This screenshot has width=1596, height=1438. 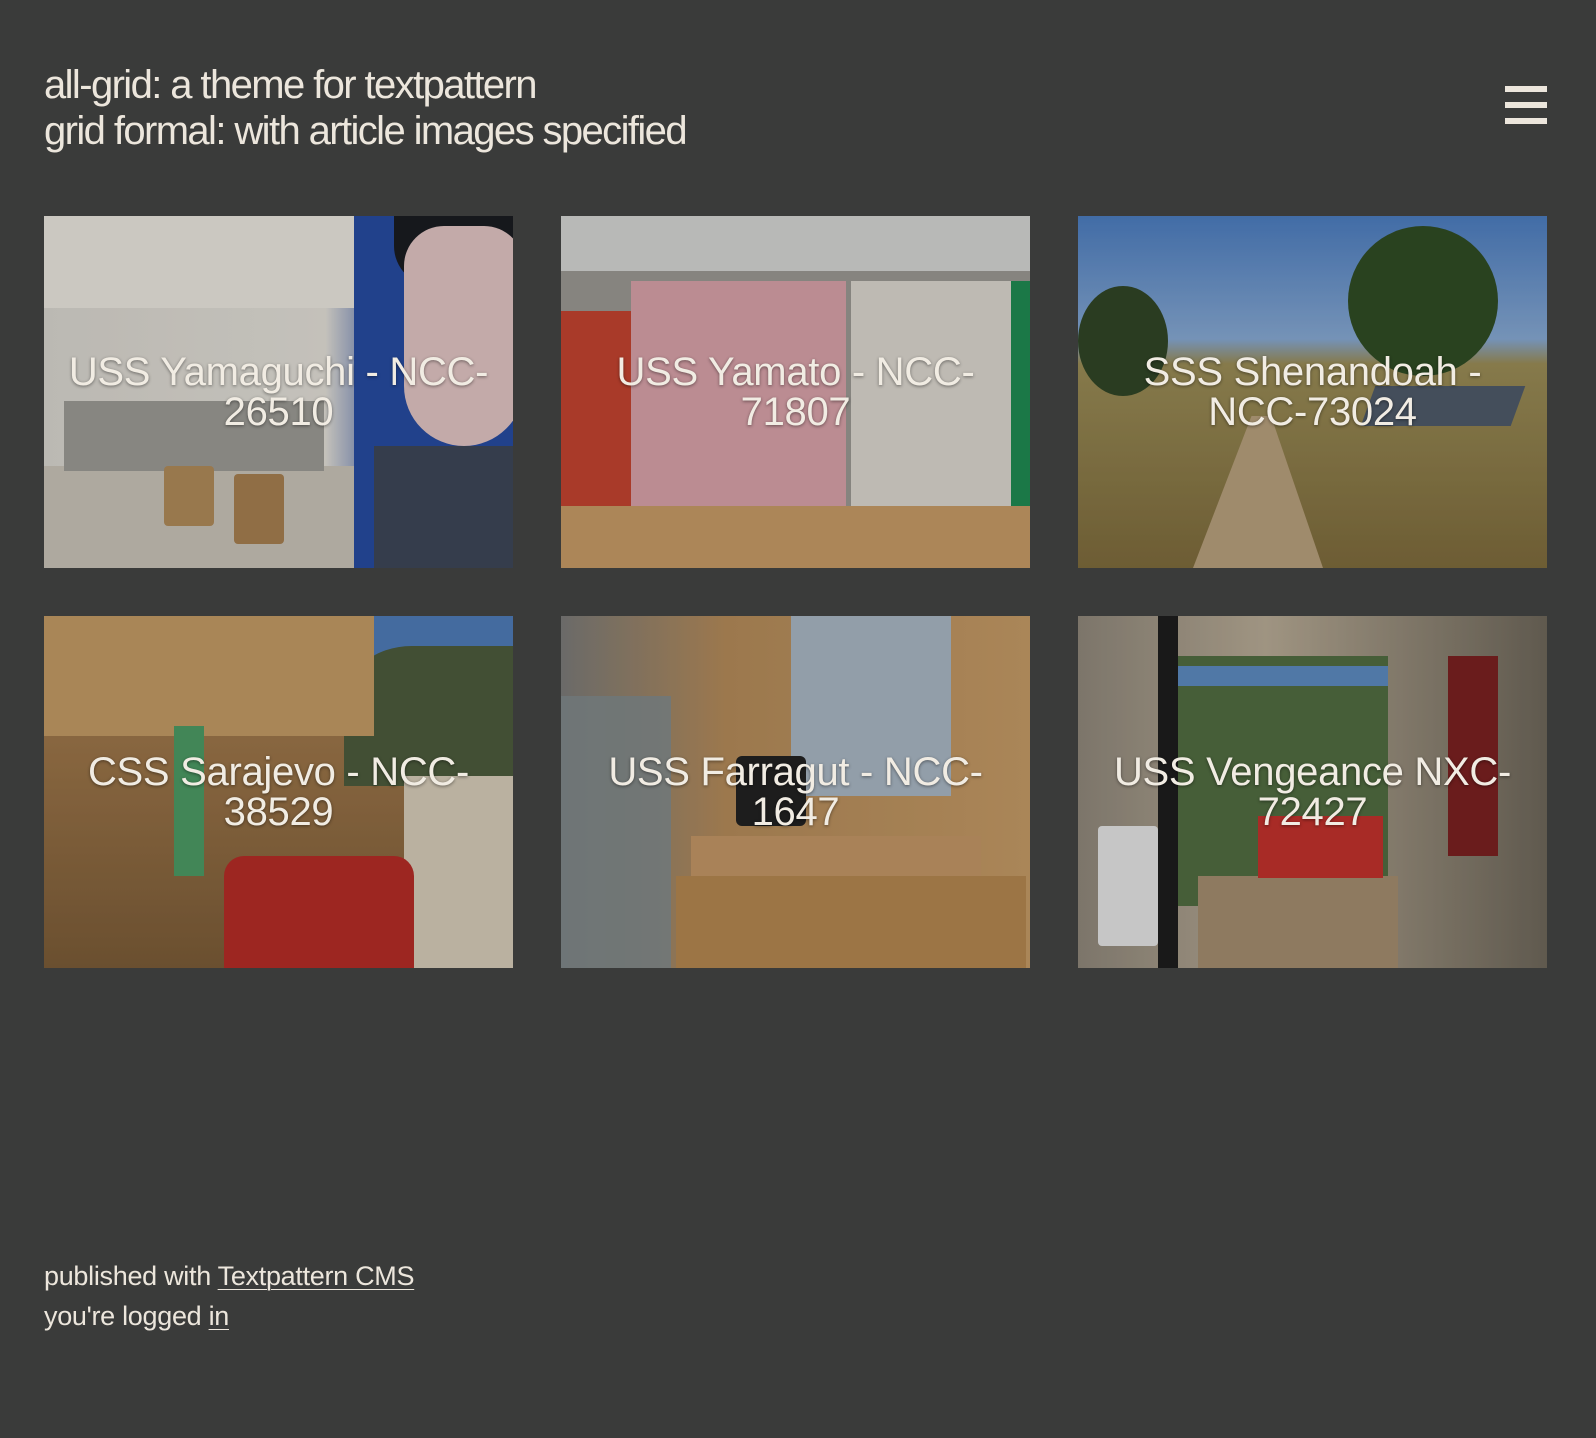 What do you see at coordinates (794, 85) in the screenshot?
I see `site-title-link: all-grid: a theme for textpattern` at bounding box center [794, 85].